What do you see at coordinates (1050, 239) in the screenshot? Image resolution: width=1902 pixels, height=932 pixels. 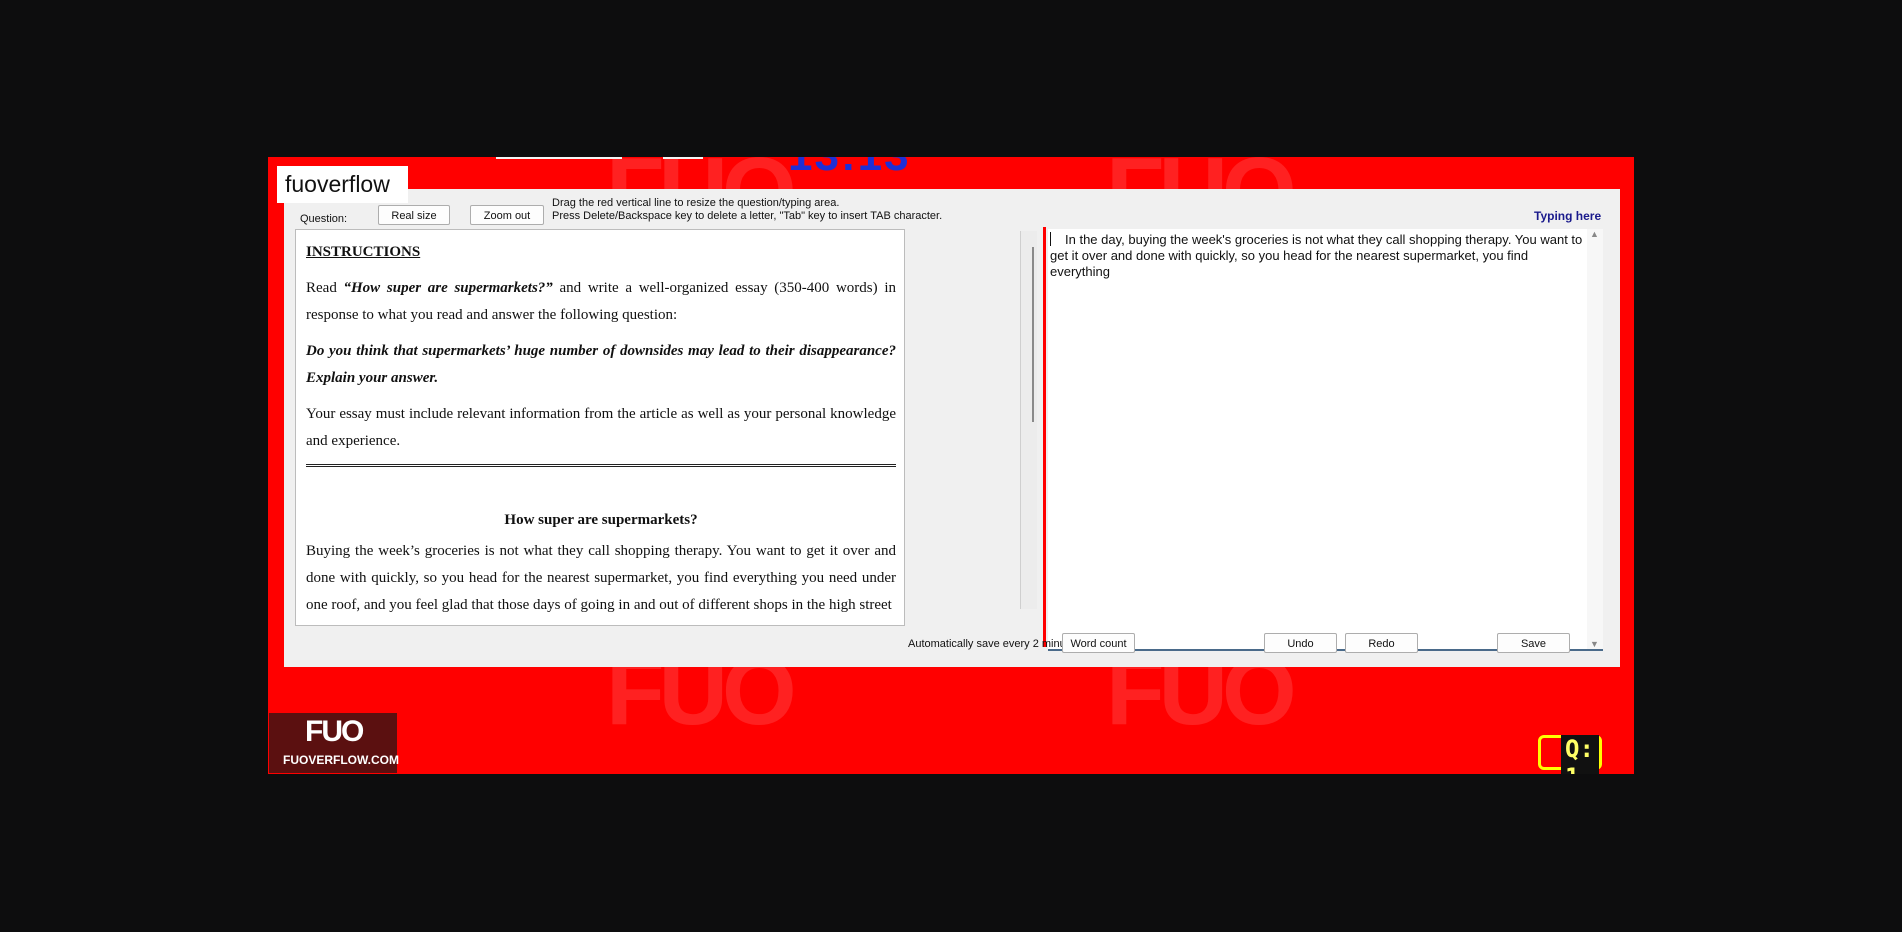 I see `text-caret` at bounding box center [1050, 239].